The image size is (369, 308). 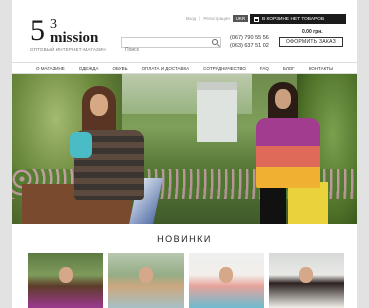 I want to click on nav-item-blog: БЛОГ, so click(x=289, y=68).